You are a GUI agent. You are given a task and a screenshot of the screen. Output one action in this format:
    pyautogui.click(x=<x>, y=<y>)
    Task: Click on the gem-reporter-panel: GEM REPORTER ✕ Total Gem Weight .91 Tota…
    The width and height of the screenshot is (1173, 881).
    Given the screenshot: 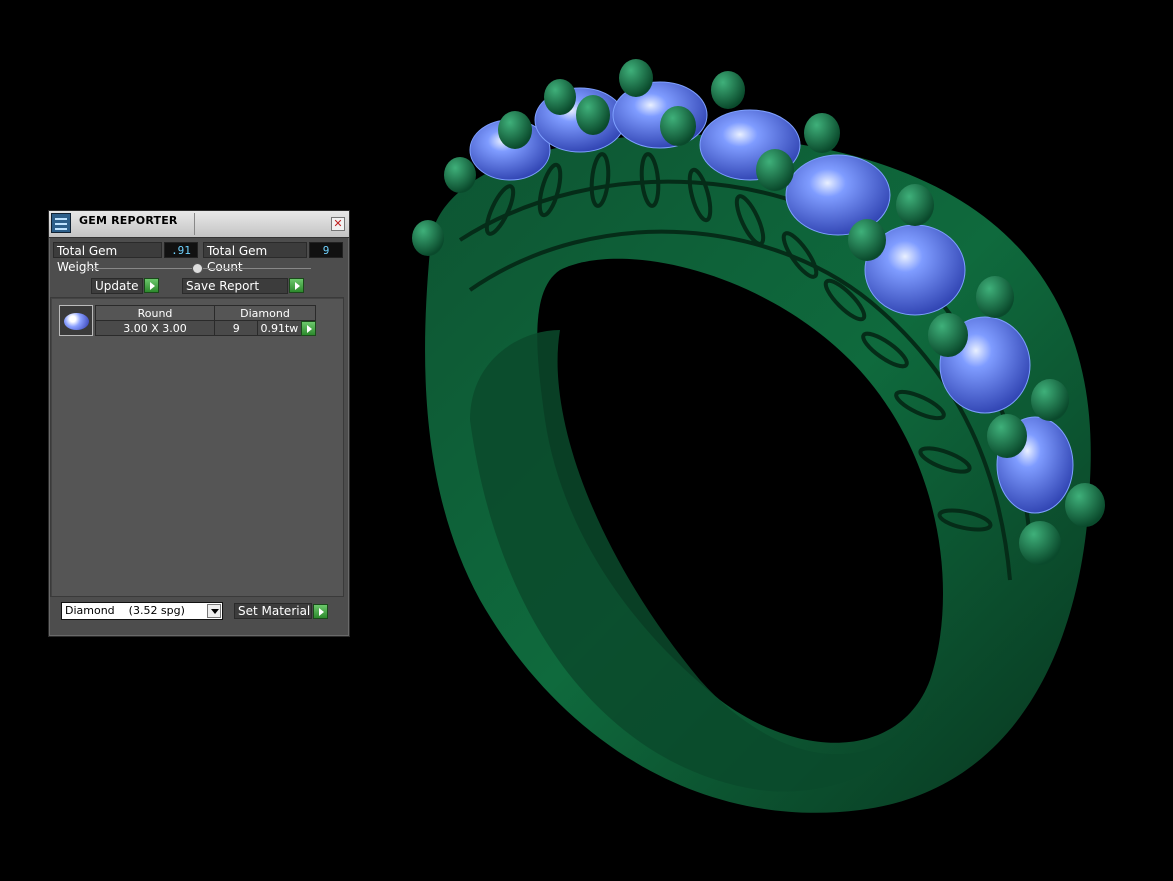 What is the action you would take?
    pyautogui.click(x=199, y=423)
    